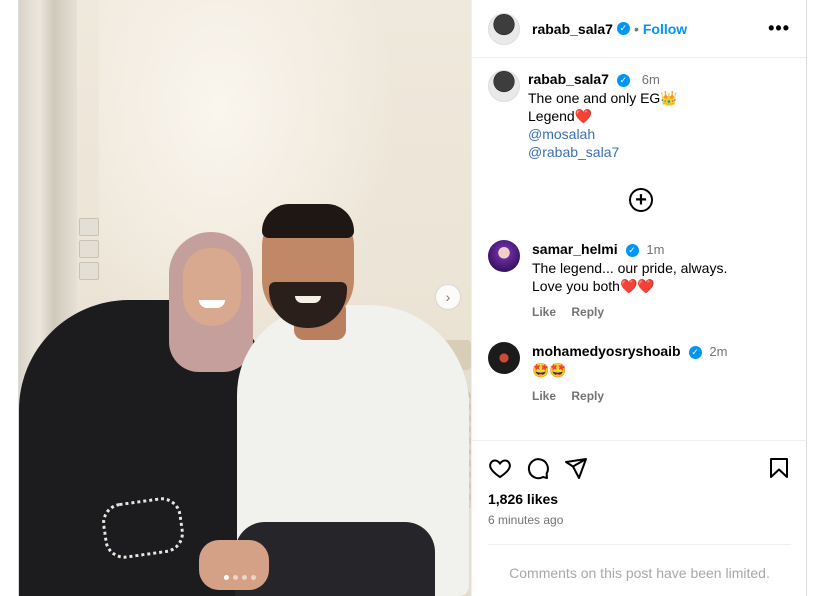  I want to click on action-icons, so click(639, 468).